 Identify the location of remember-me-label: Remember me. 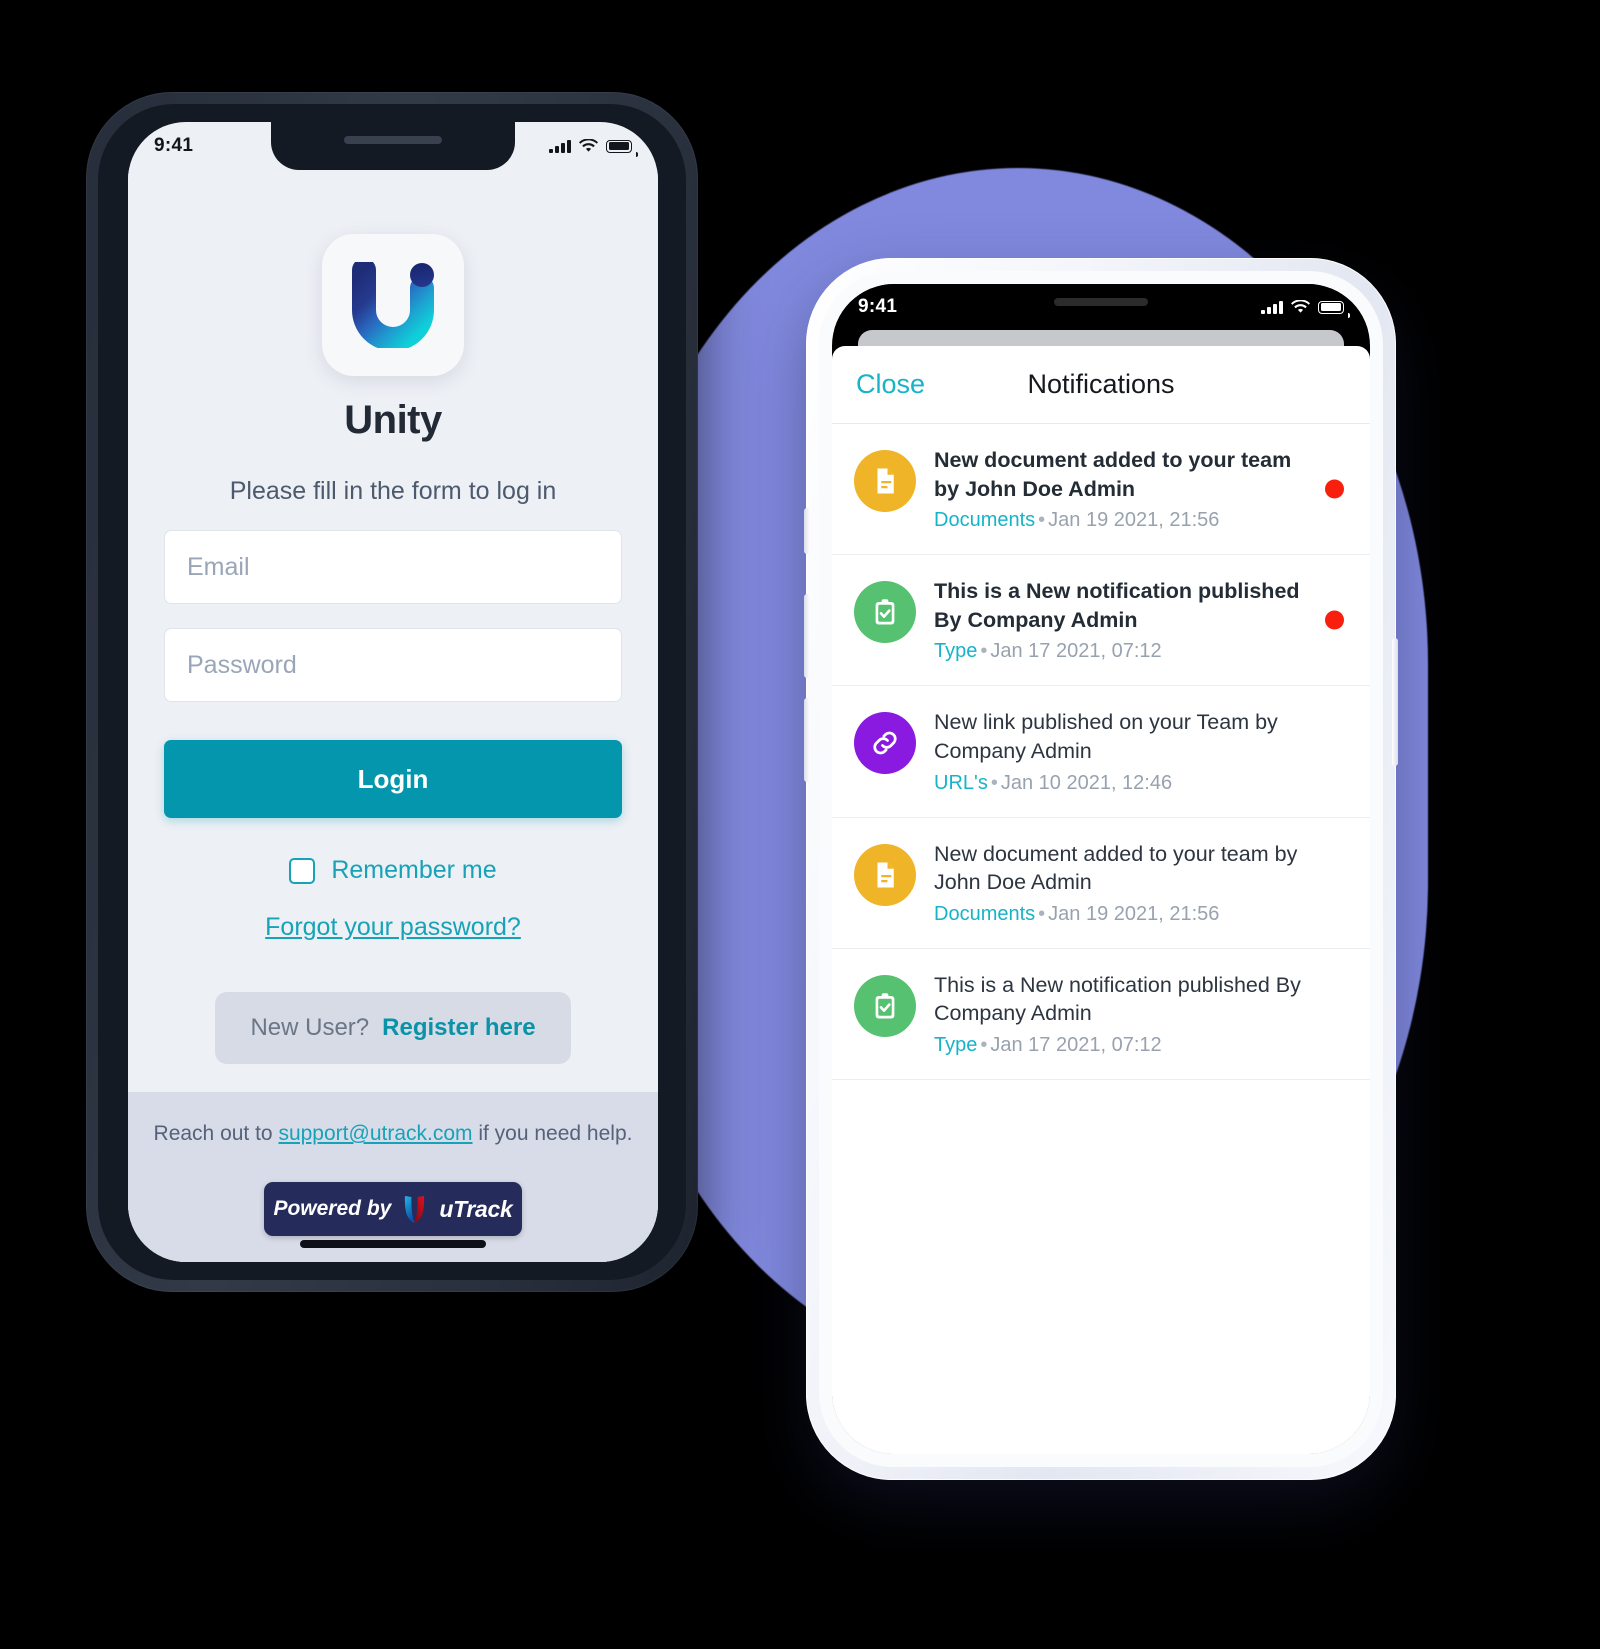
(414, 870).